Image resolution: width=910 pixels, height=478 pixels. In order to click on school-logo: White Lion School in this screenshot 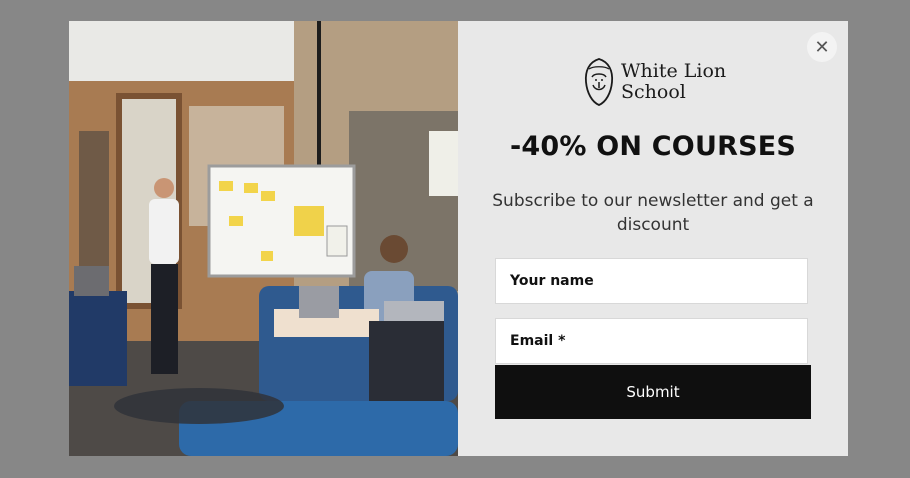, I will do `click(657, 82)`.